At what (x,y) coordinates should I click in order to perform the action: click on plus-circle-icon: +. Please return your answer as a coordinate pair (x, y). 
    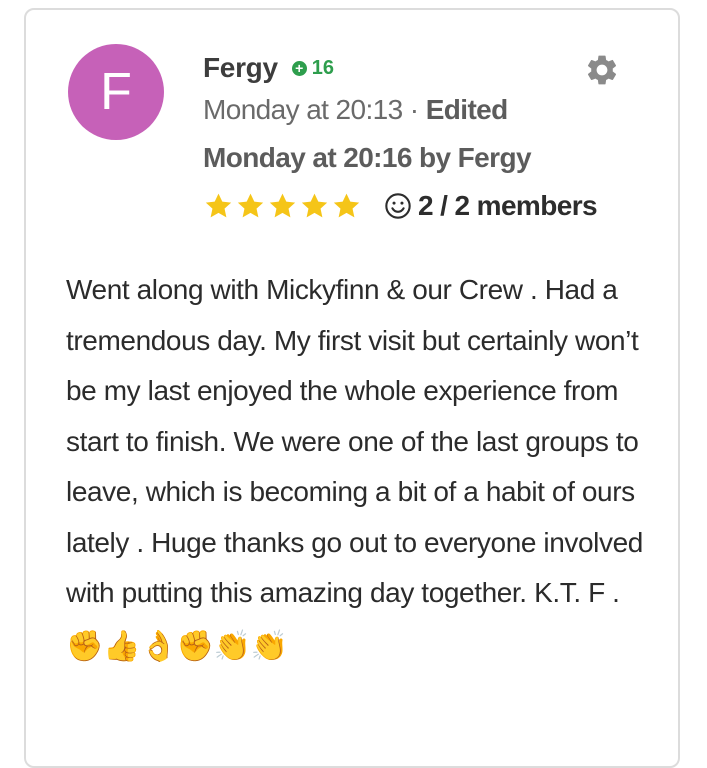
    Looking at the image, I should click on (299, 68).